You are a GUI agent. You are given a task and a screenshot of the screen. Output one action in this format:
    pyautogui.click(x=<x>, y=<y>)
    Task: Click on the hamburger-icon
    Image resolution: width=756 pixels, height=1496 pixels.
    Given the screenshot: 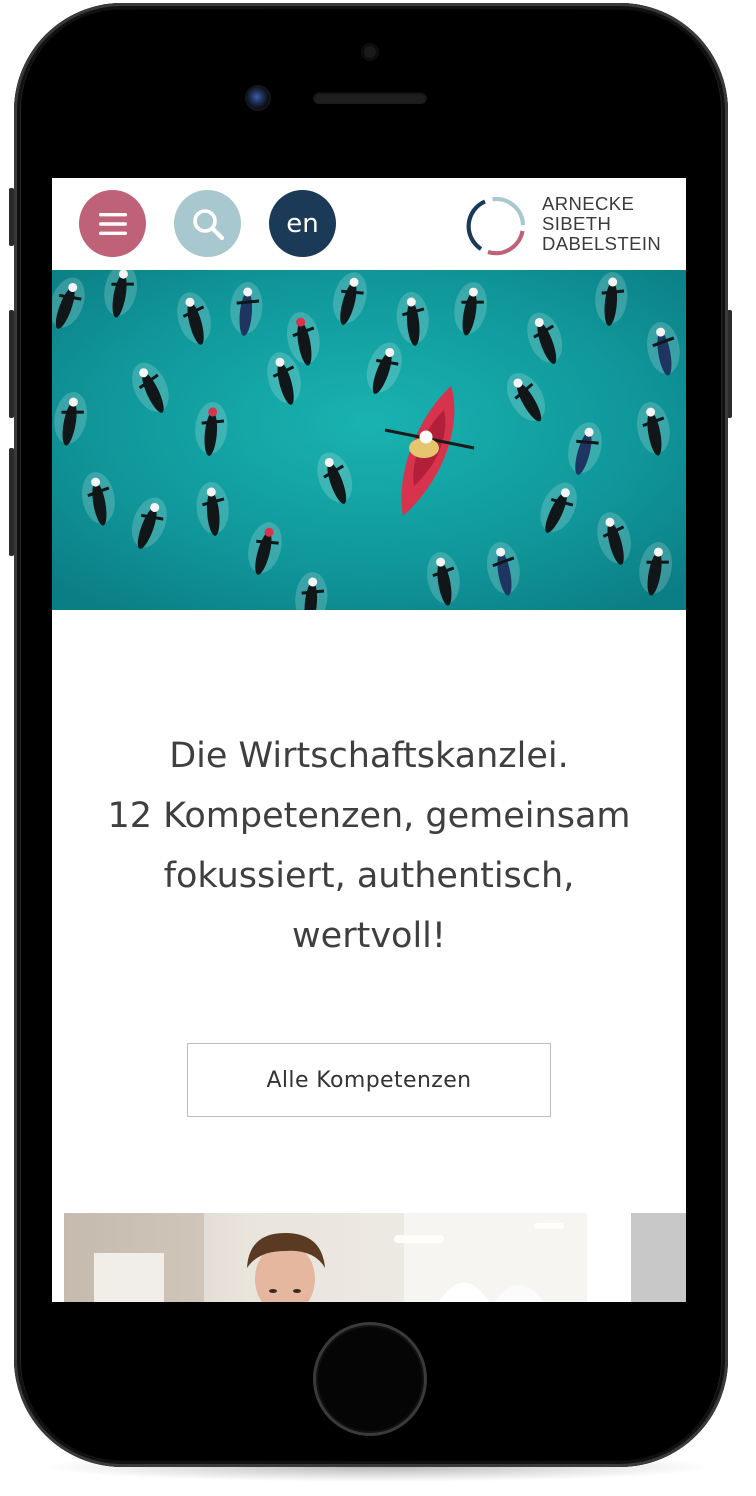 What is the action you would take?
    pyautogui.click(x=112, y=223)
    